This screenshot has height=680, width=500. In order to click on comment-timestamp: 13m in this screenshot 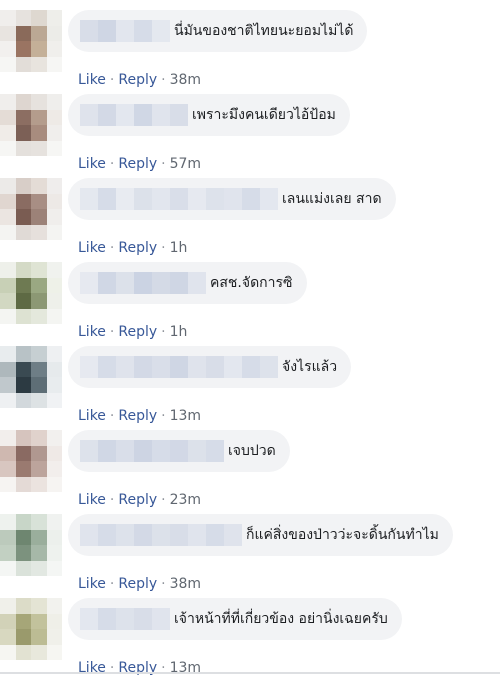, I will do `click(185, 416)`.